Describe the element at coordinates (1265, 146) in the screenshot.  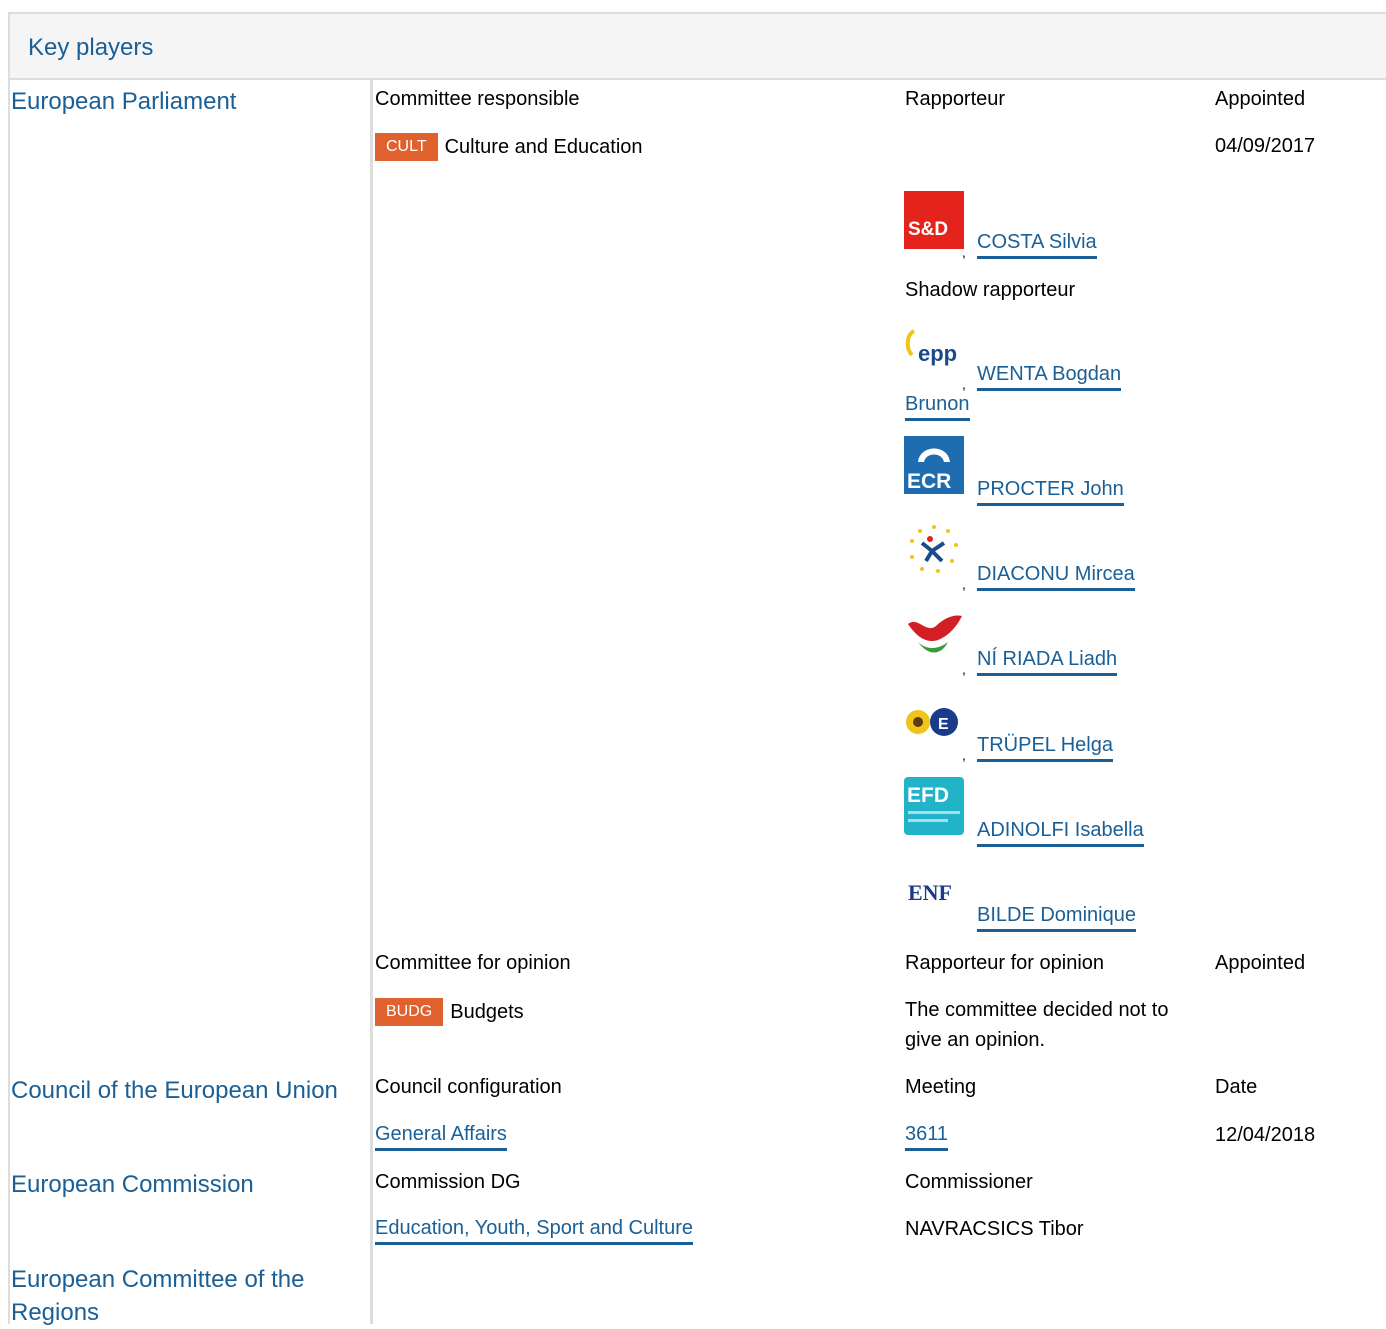
I see `committee-appointed-date: 04/09/2017` at that location.